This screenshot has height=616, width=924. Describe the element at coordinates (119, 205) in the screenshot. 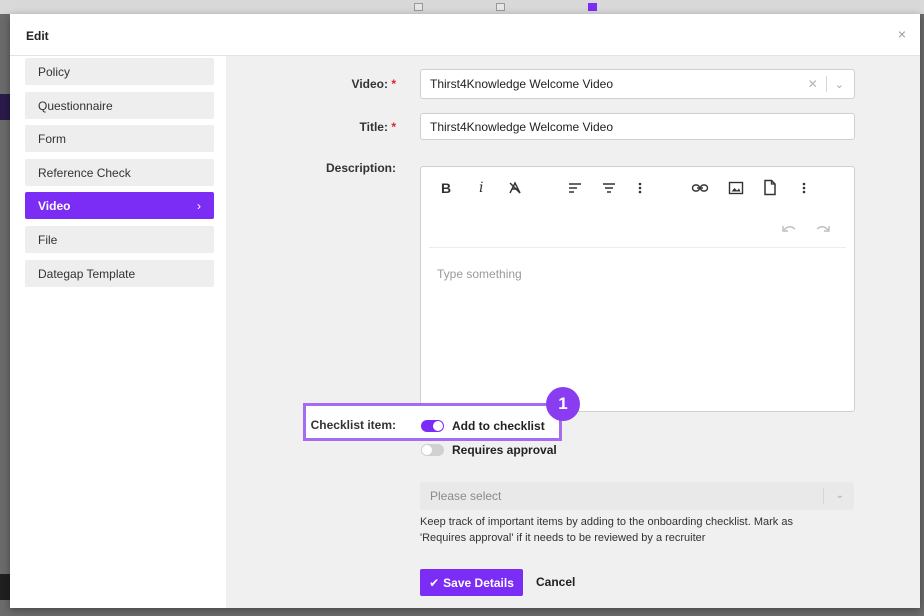

I see `sidebar-item-video: Video ›` at that location.